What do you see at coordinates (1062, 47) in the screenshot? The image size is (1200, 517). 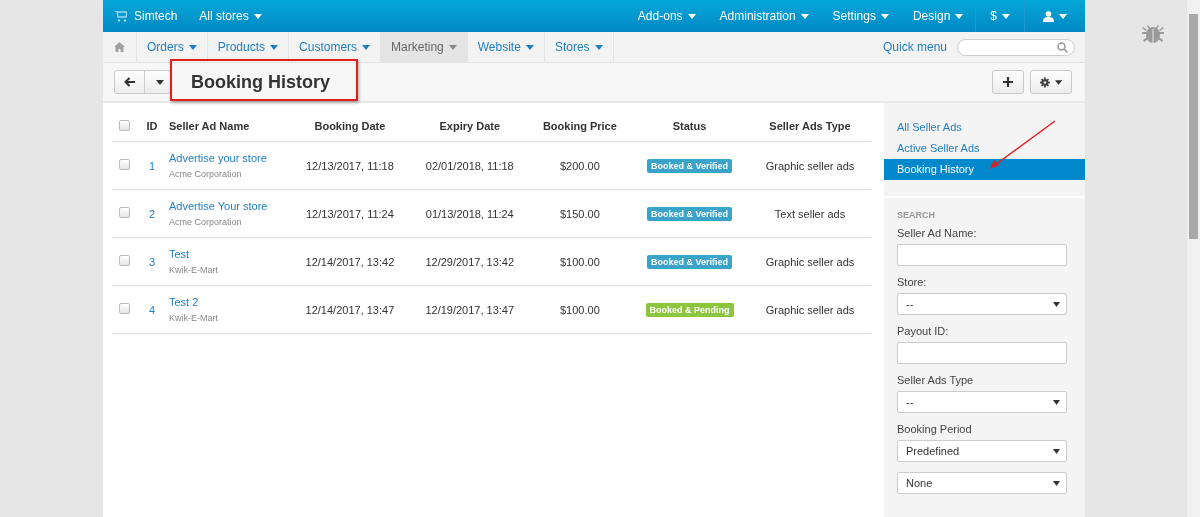 I see `search-icon` at bounding box center [1062, 47].